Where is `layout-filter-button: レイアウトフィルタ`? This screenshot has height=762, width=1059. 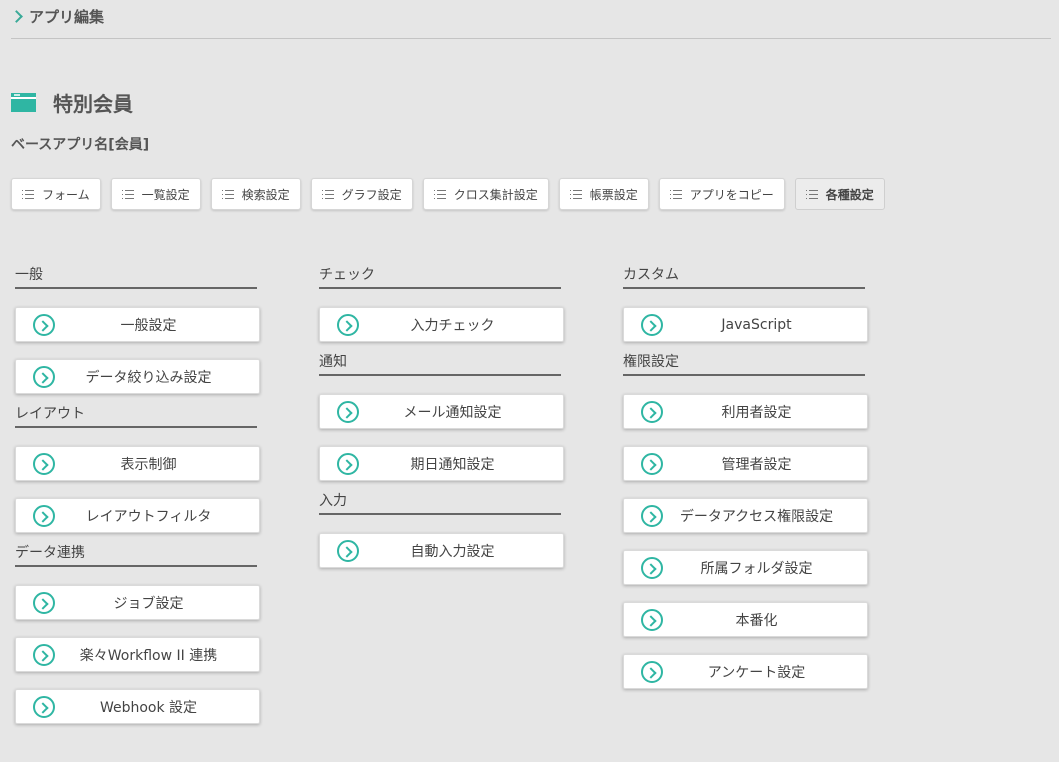
layout-filter-button: レイアウトフィルタ is located at coordinates (137, 515).